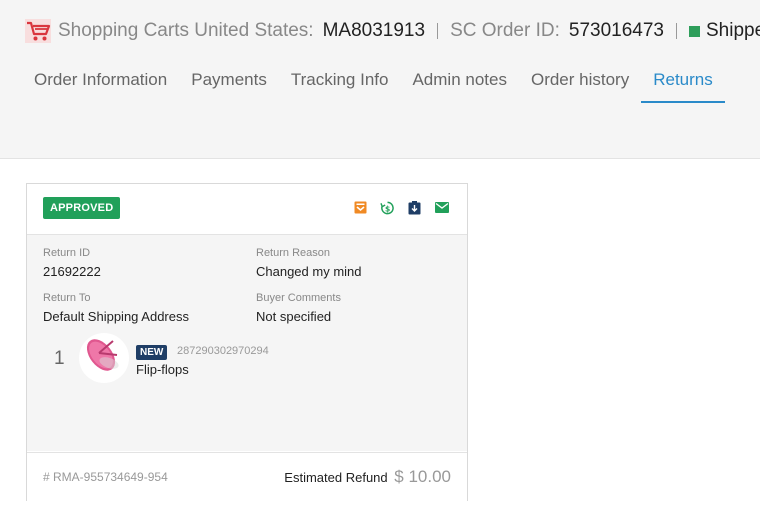 The image size is (760, 531). What do you see at coordinates (105, 477) in the screenshot?
I see `rma-number: # RMA-955734649-954` at bounding box center [105, 477].